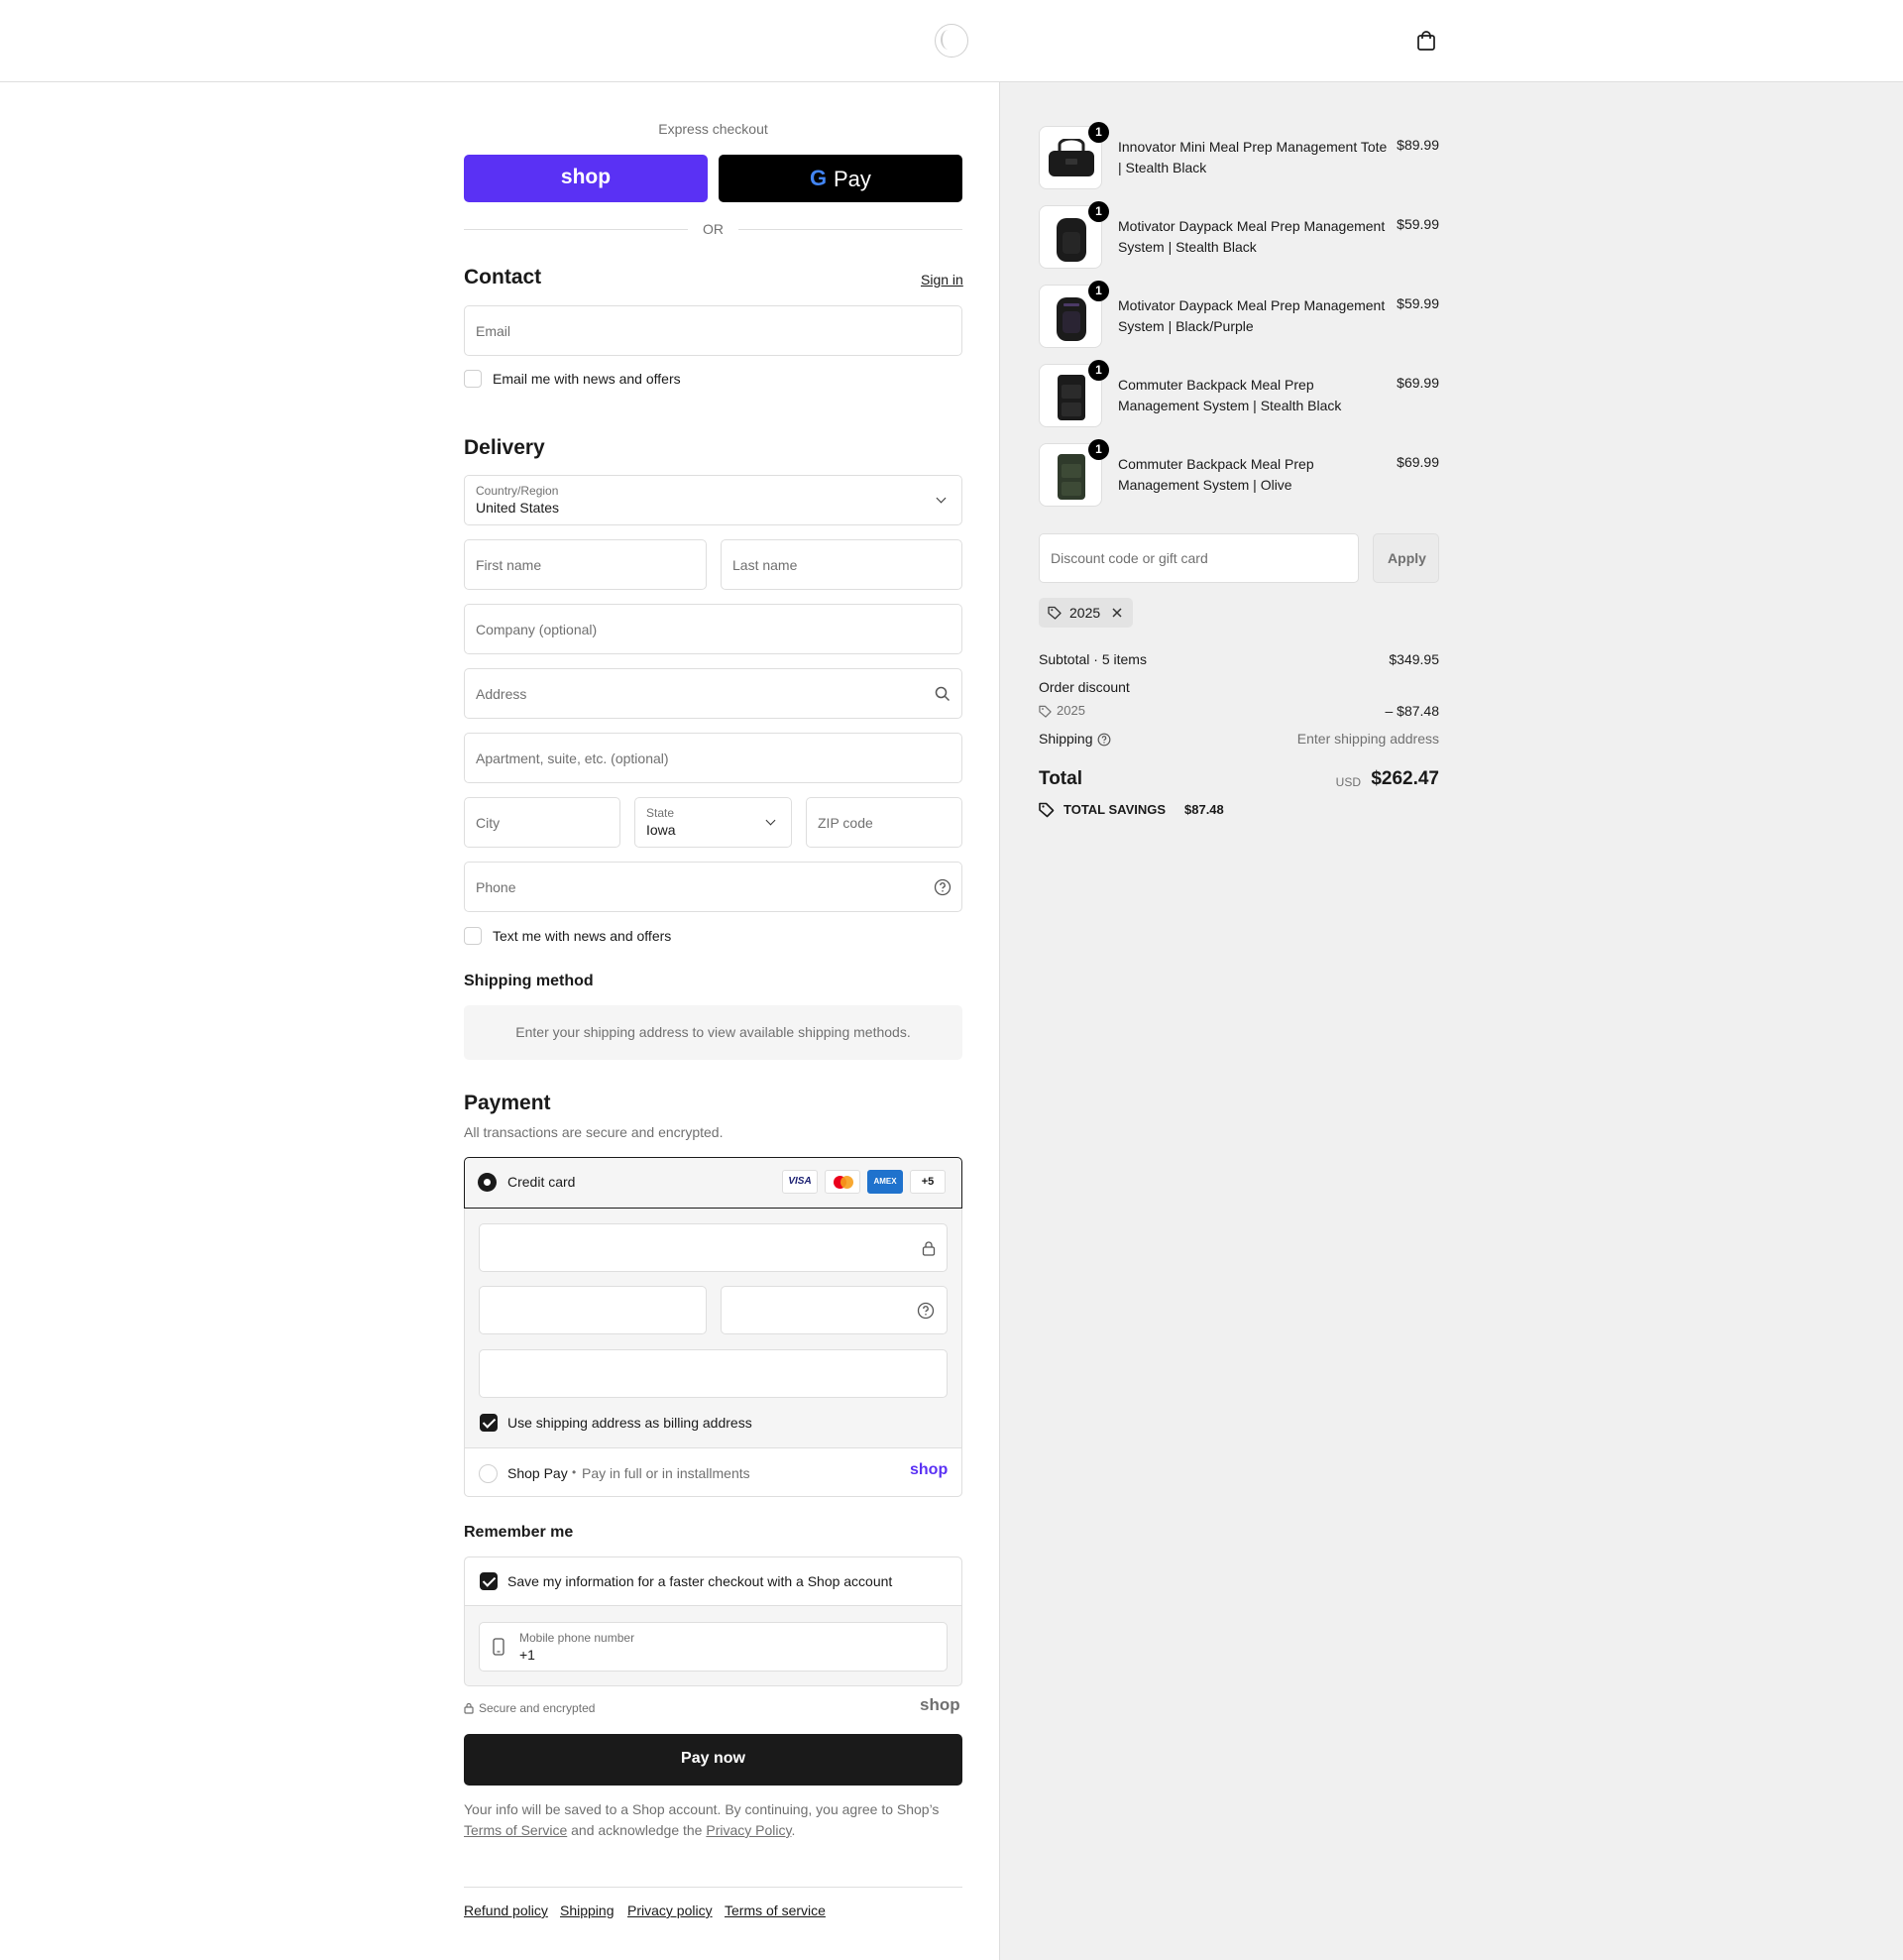 Image resolution: width=1903 pixels, height=1960 pixels. What do you see at coordinates (713, 822) in the screenshot?
I see `state-select: State Iowa` at bounding box center [713, 822].